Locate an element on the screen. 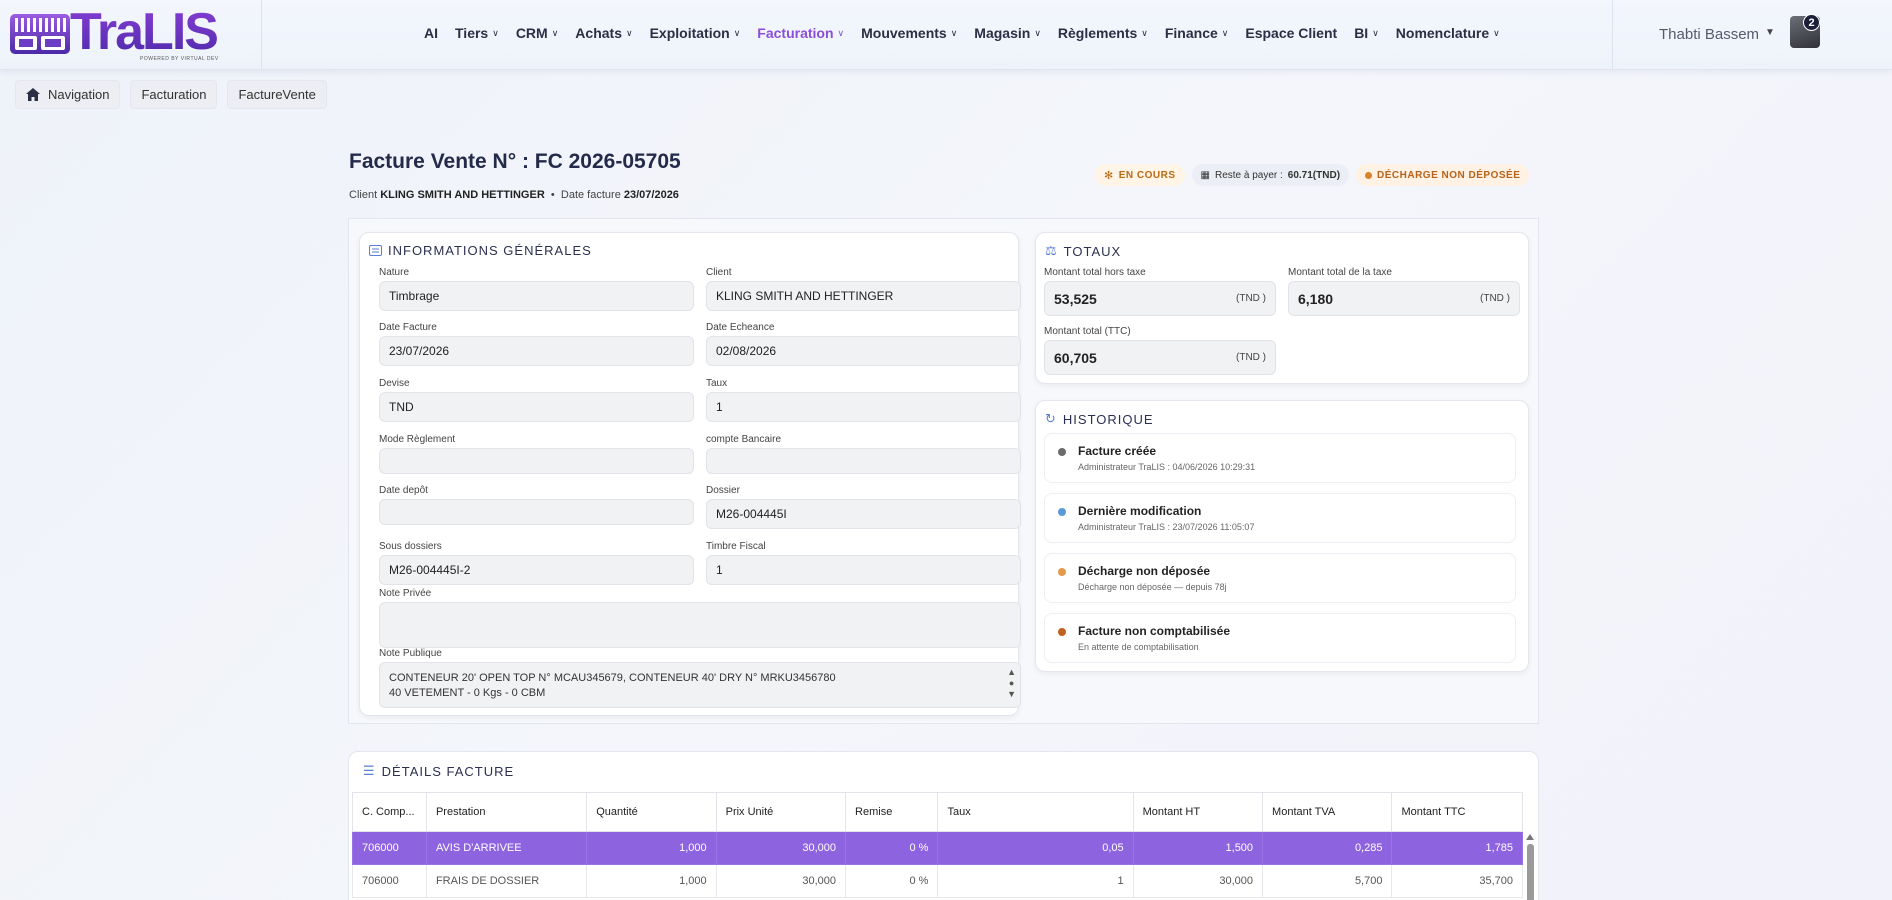 Image resolution: width=1892 pixels, height=900 pixels. nav-item-crm: CRM ∨ is located at coordinates (537, 33).